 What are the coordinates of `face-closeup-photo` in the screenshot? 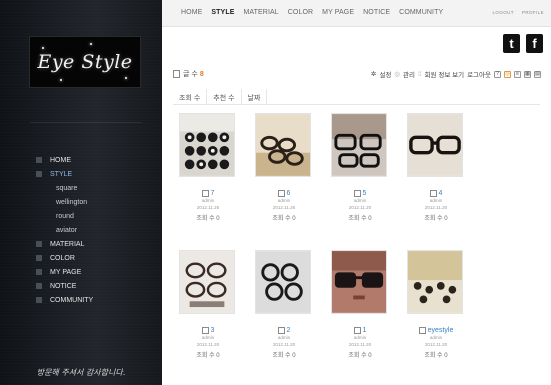 It's located at (359, 282).